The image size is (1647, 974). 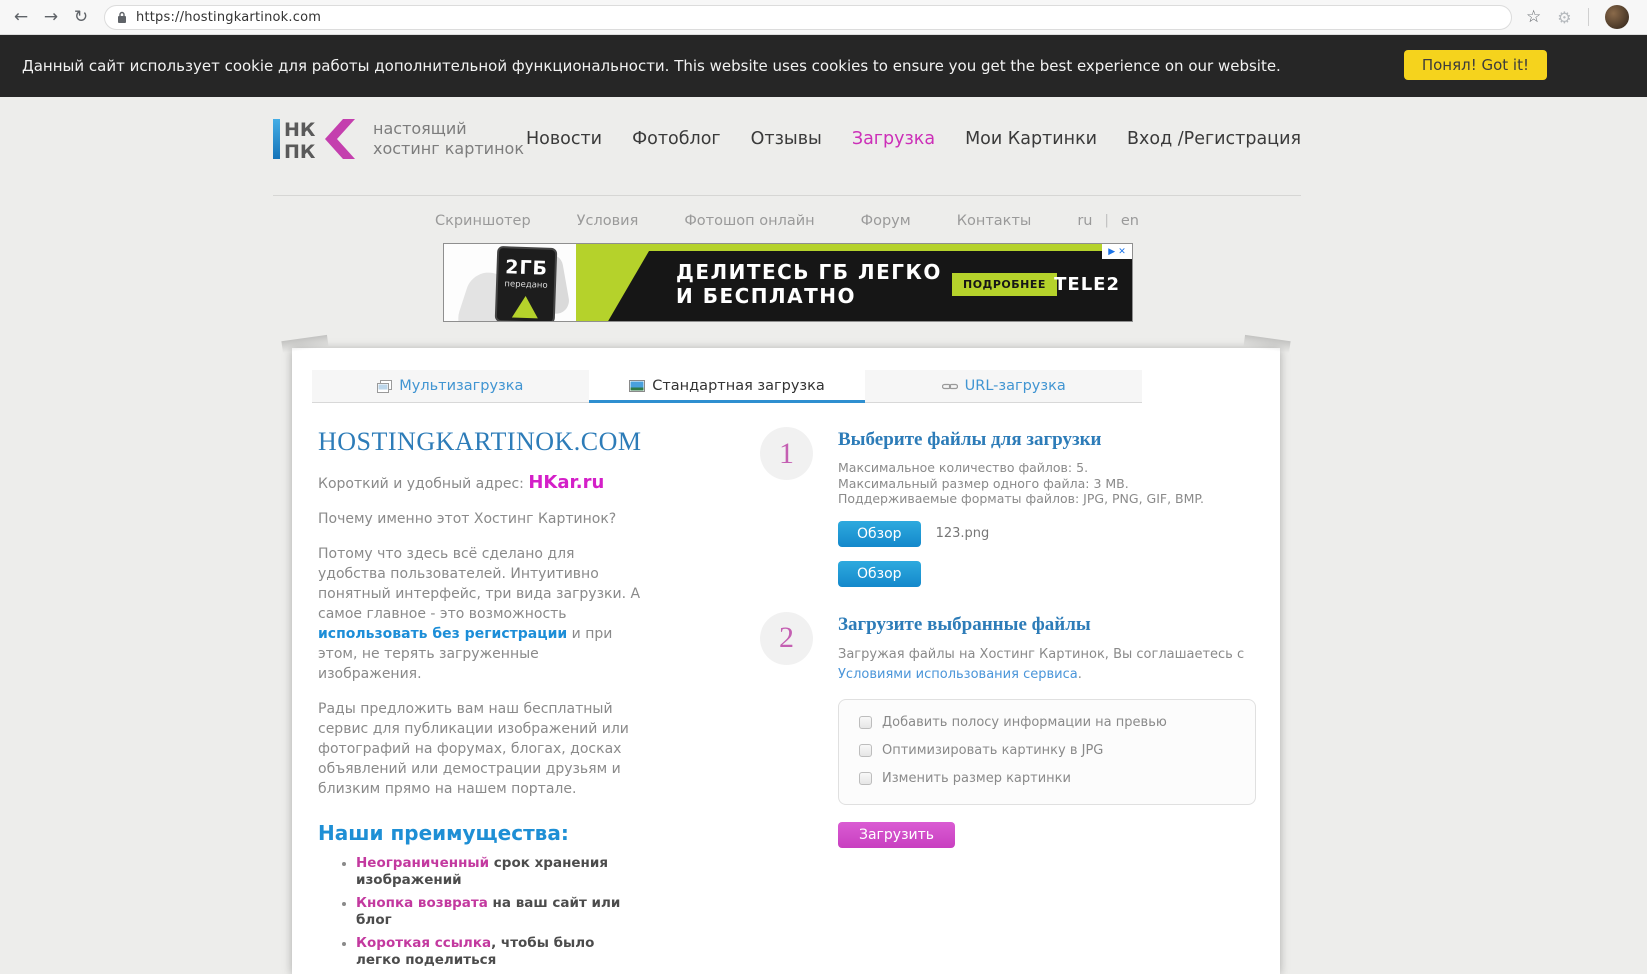 What do you see at coordinates (1084, 221) in the screenshot?
I see `lang-ru: ru` at bounding box center [1084, 221].